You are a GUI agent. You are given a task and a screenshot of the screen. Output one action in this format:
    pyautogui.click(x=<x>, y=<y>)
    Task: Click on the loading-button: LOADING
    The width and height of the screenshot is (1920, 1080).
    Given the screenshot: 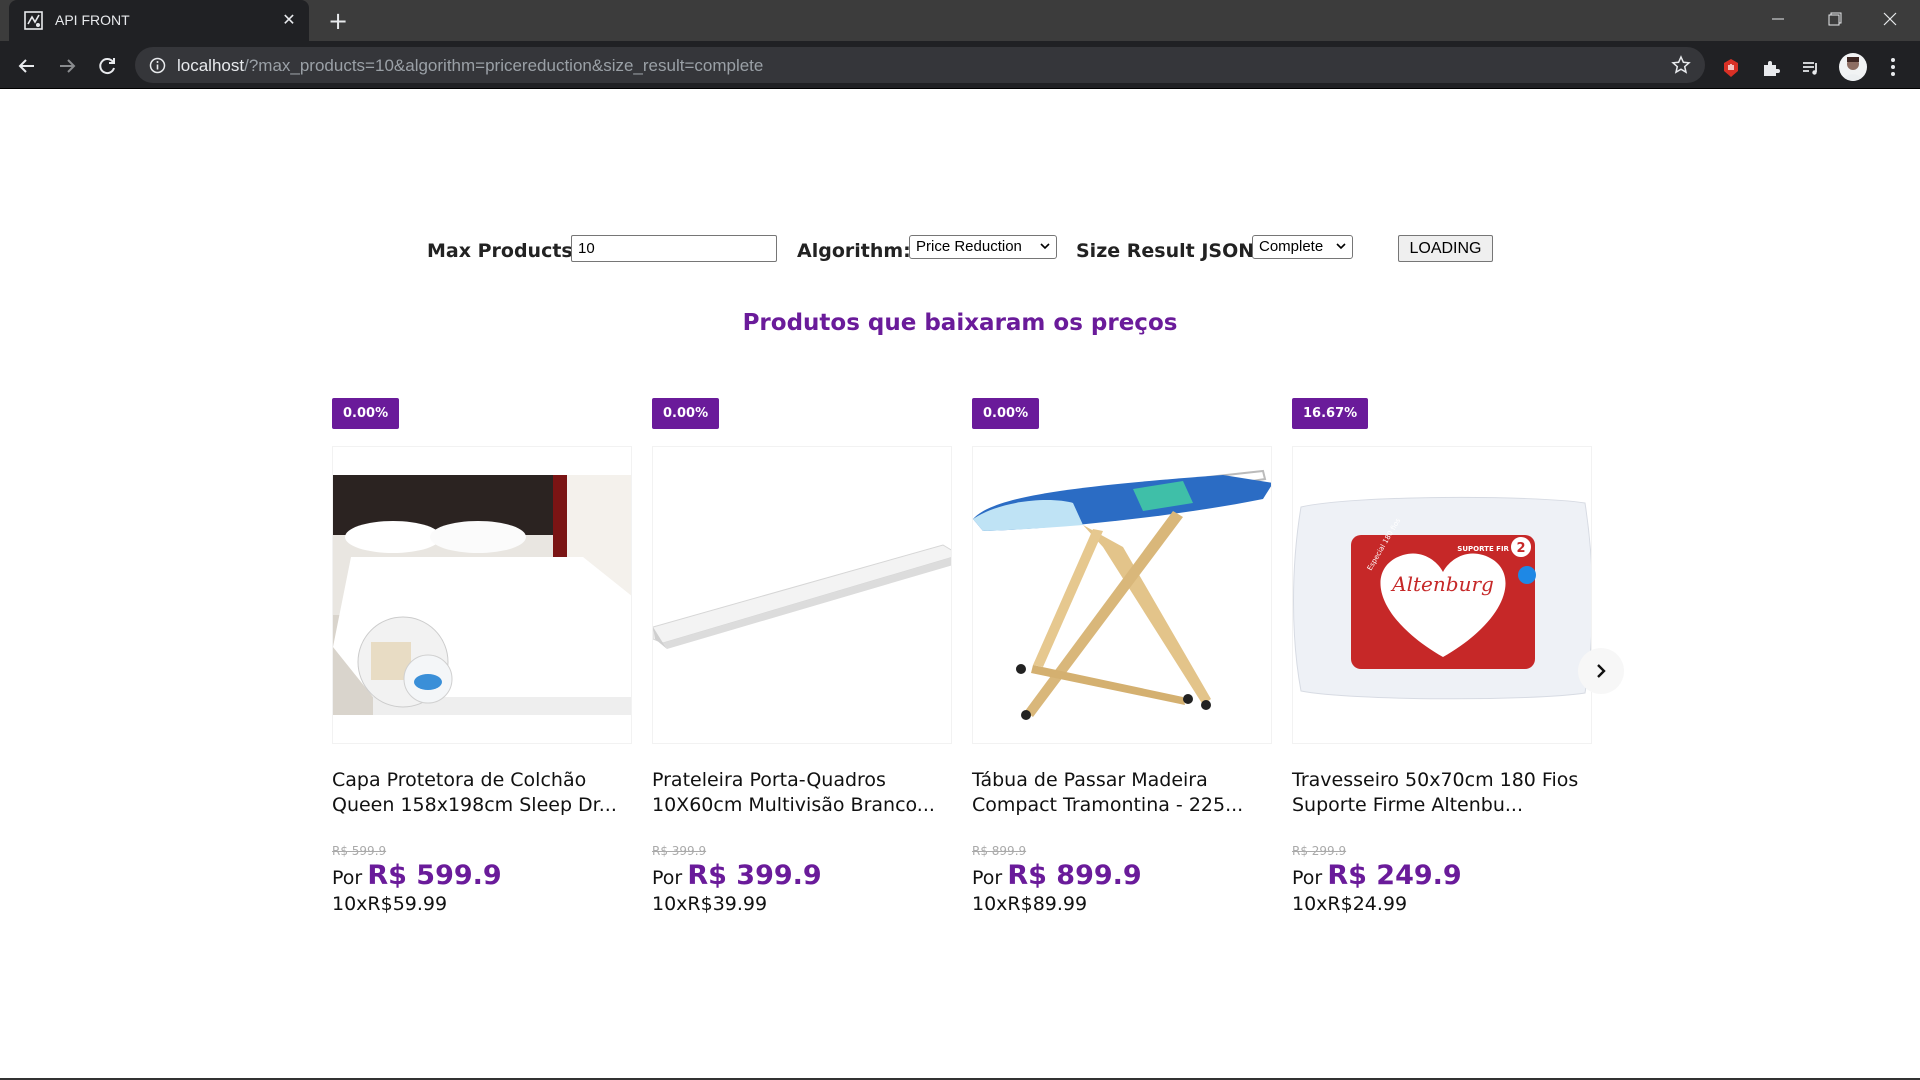 What is the action you would take?
    pyautogui.click(x=1445, y=248)
    